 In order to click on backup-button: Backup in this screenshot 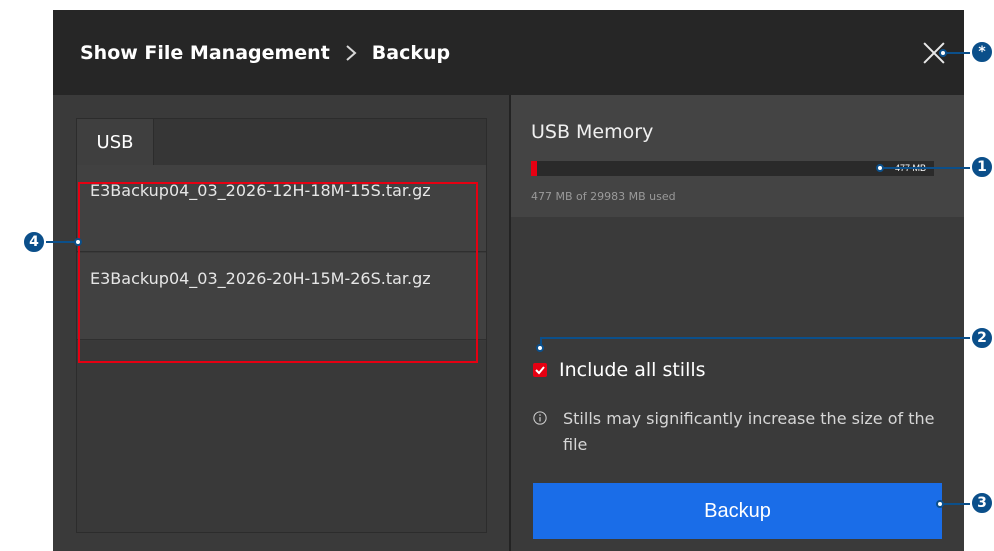, I will do `click(737, 511)`.